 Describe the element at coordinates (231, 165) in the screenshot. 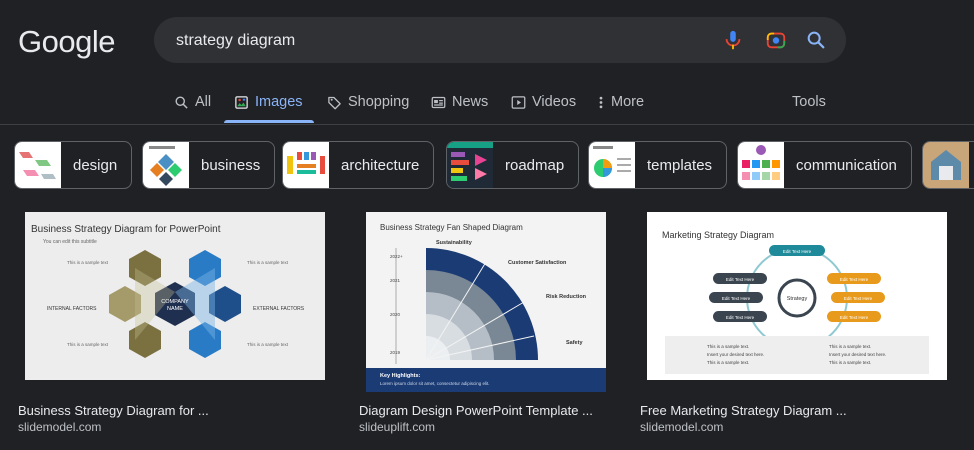

I see `chip-label: business` at that location.